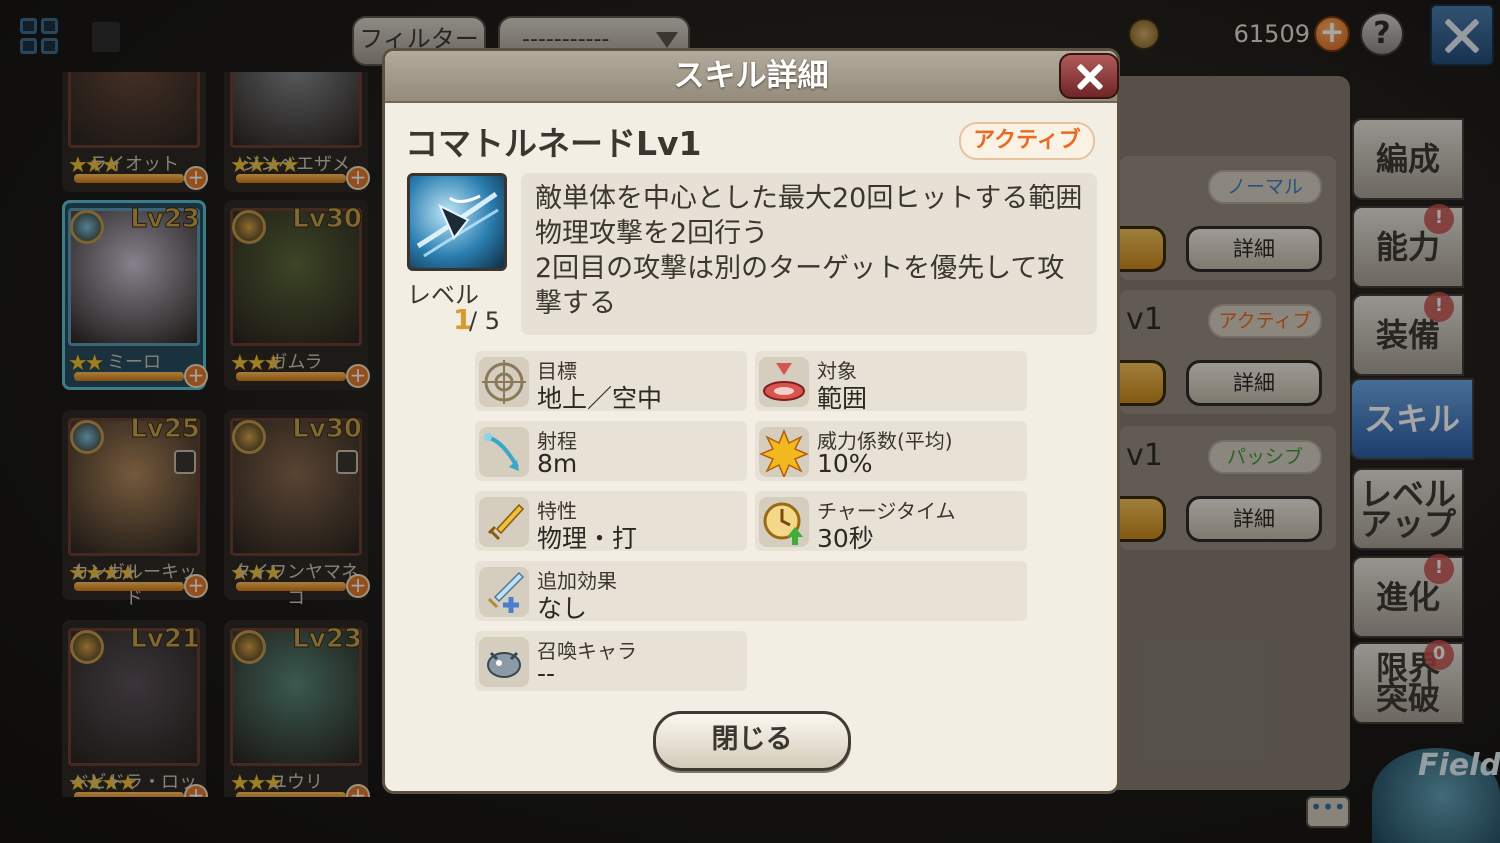 The height and width of the screenshot is (843, 1500). What do you see at coordinates (546, 673) in the screenshot?
I see `skill-stat-value: --` at bounding box center [546, 673].